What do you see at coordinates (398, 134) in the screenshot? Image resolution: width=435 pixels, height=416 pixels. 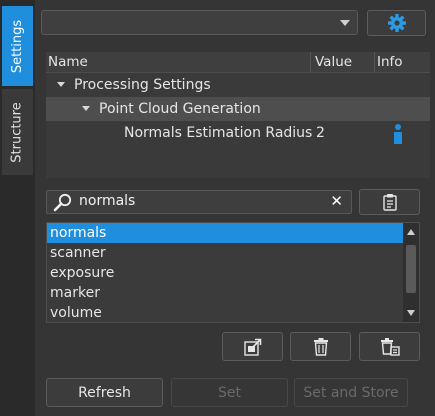 I see `info-icon` at bounding box center [398, 134].